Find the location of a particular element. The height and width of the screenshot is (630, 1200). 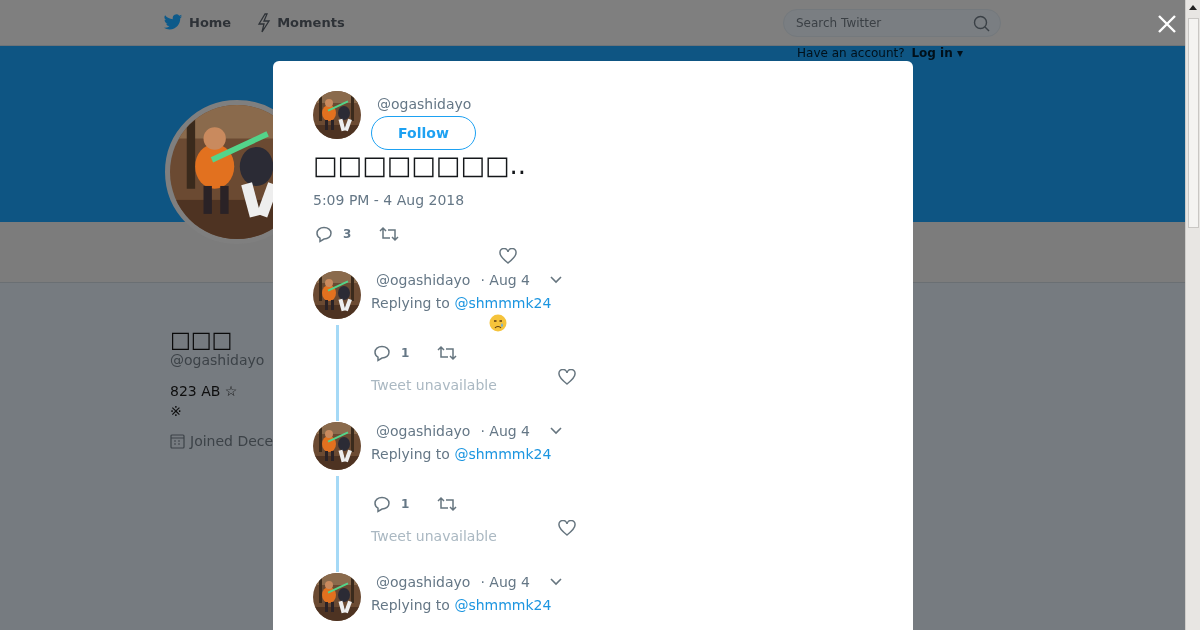

bio-line: ※ is located at coordinates (176, 411).